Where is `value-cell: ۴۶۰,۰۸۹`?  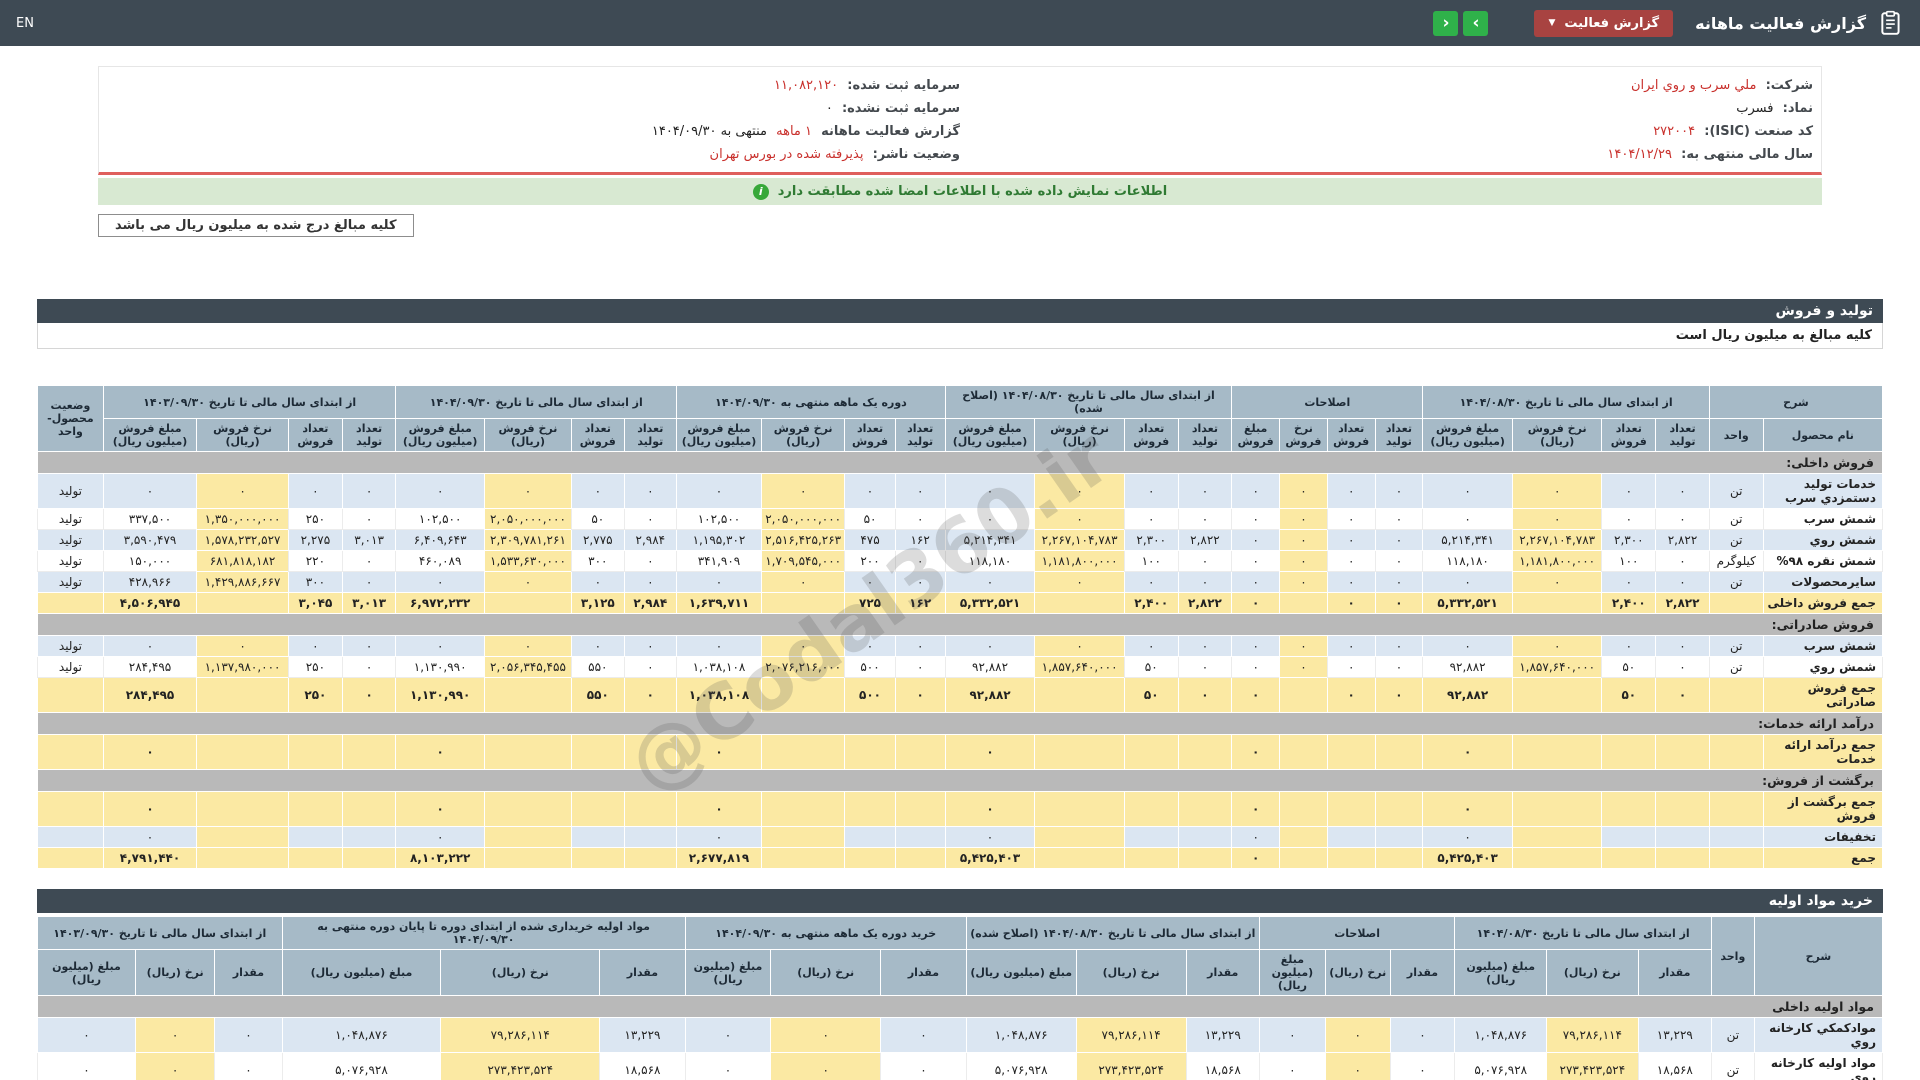
value-cell: ۴۶۰,۰۸۹ is located at coordinates (440, 561).